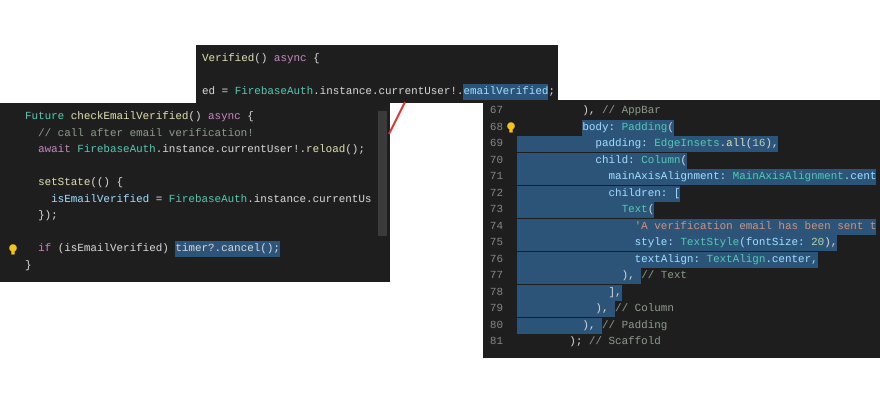 This screenshot has height=409, width=880. What do you see at coordinates (382, 173) in the screenshot?
I see `scrollbar` at bounding box center [382, 173].